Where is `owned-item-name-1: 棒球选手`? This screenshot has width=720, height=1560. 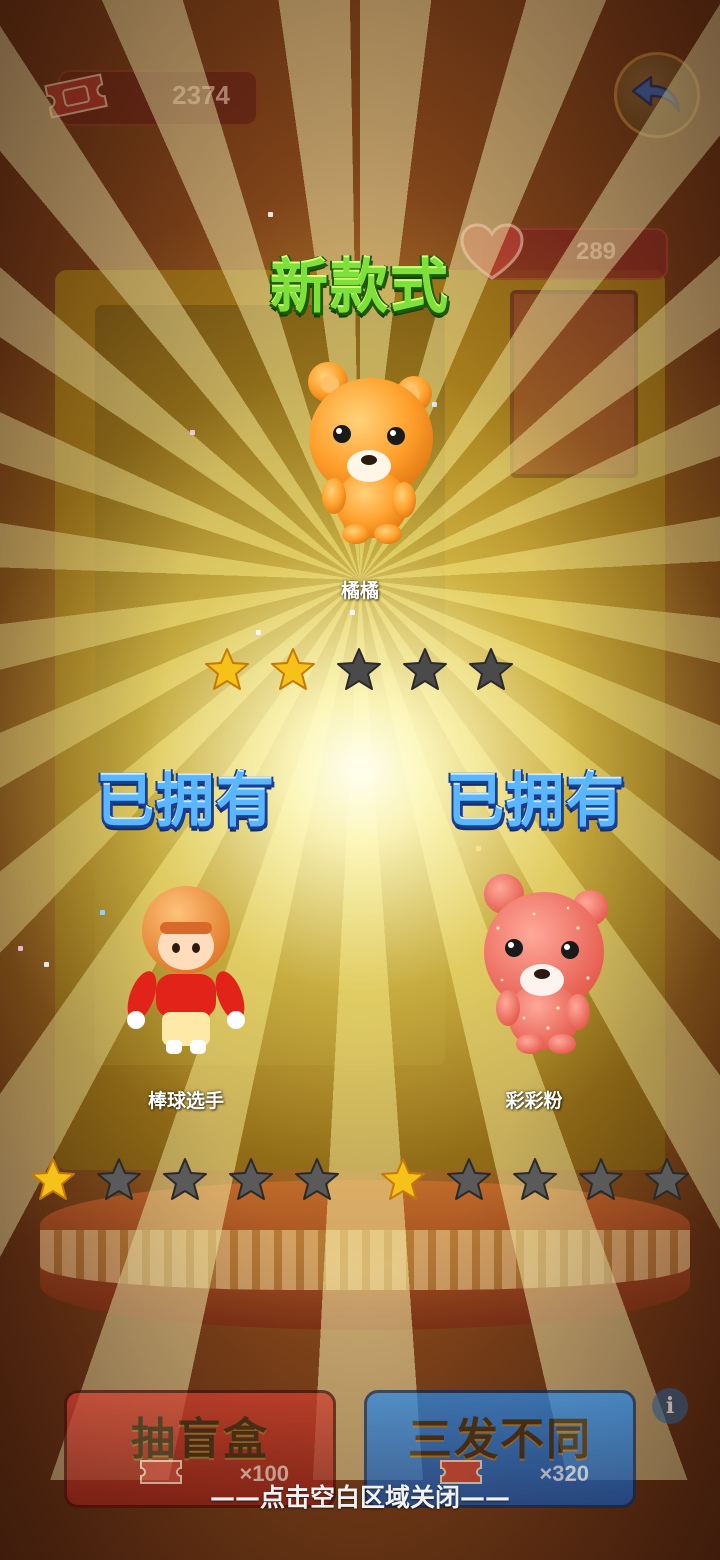
owned-item-name-1: 棒球选手 is located at coordinates (185, 1101).